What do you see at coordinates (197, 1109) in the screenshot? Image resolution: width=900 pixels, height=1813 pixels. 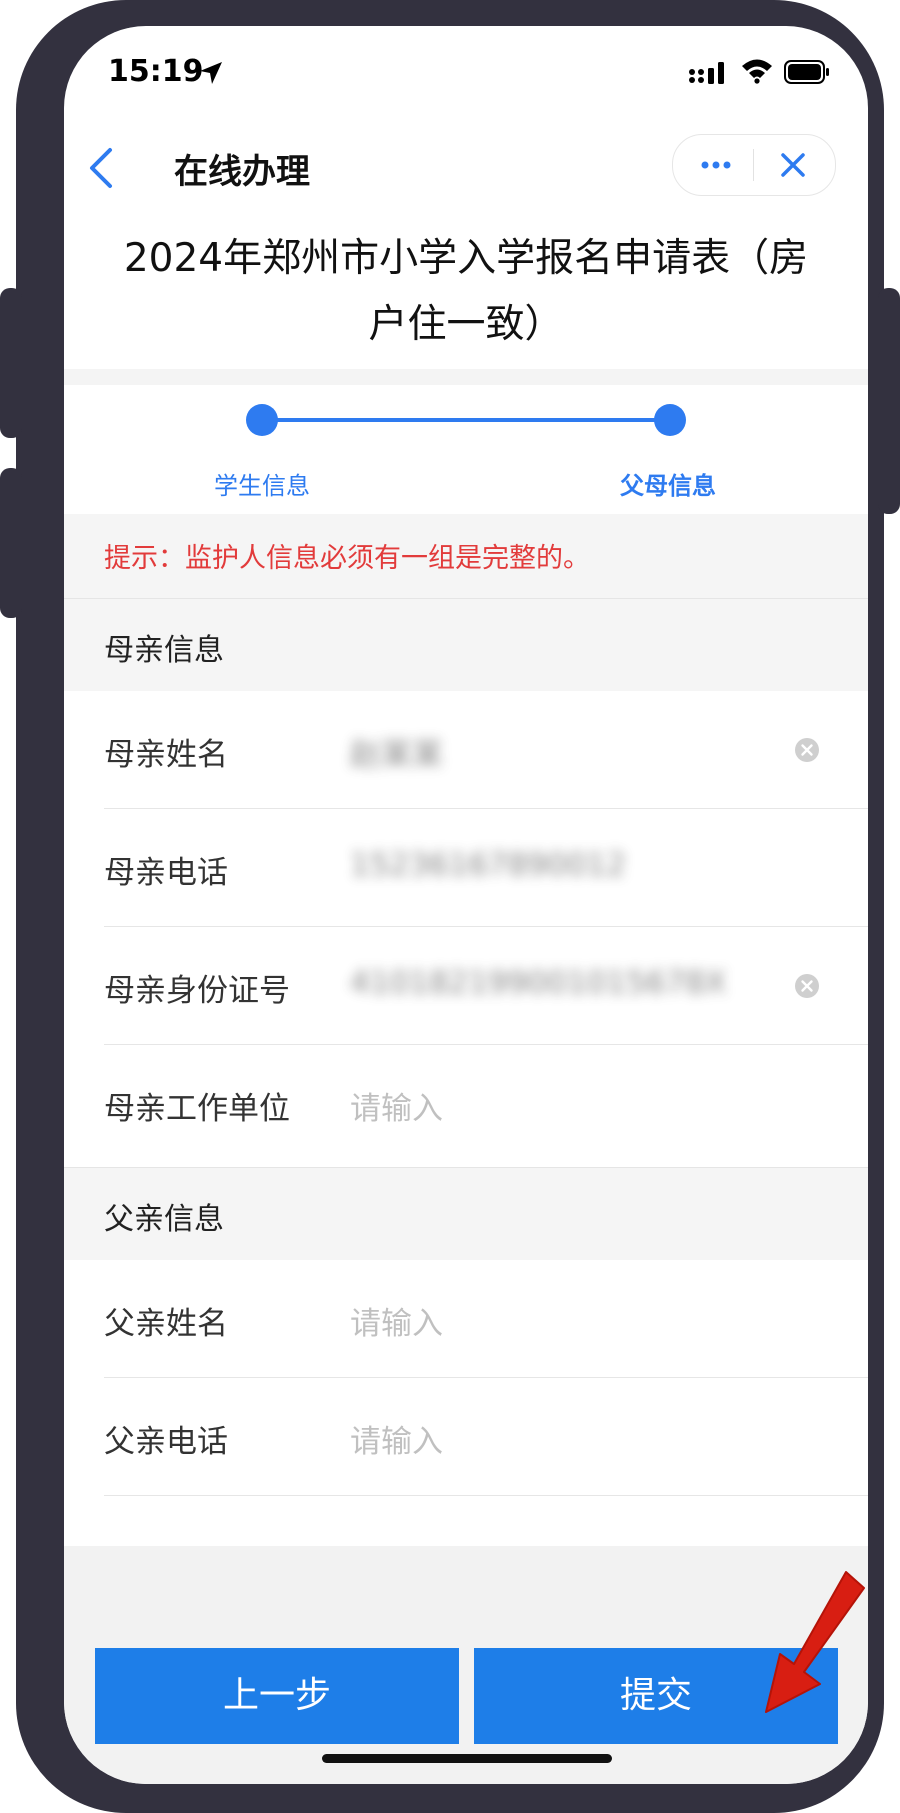 I see `mother-work-label: 母亲工作单位` at bounding box center [197, 1109].